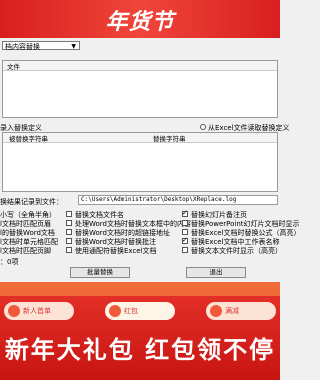 The image size is (320, 380). What do you see at coordinates (116, 251) in the screenshot?
I see `option-label: 使用通配符替换Excel文档` at bounding box center [116, 251].